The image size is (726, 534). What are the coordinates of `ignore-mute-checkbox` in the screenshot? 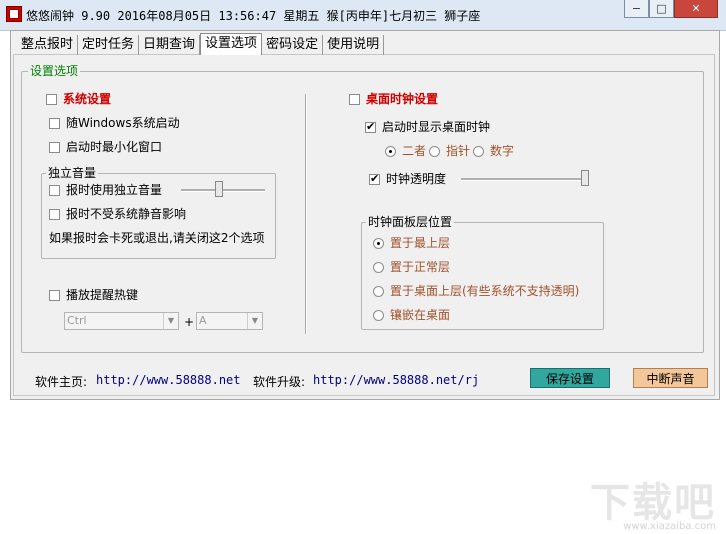 It's located at (54, 214).